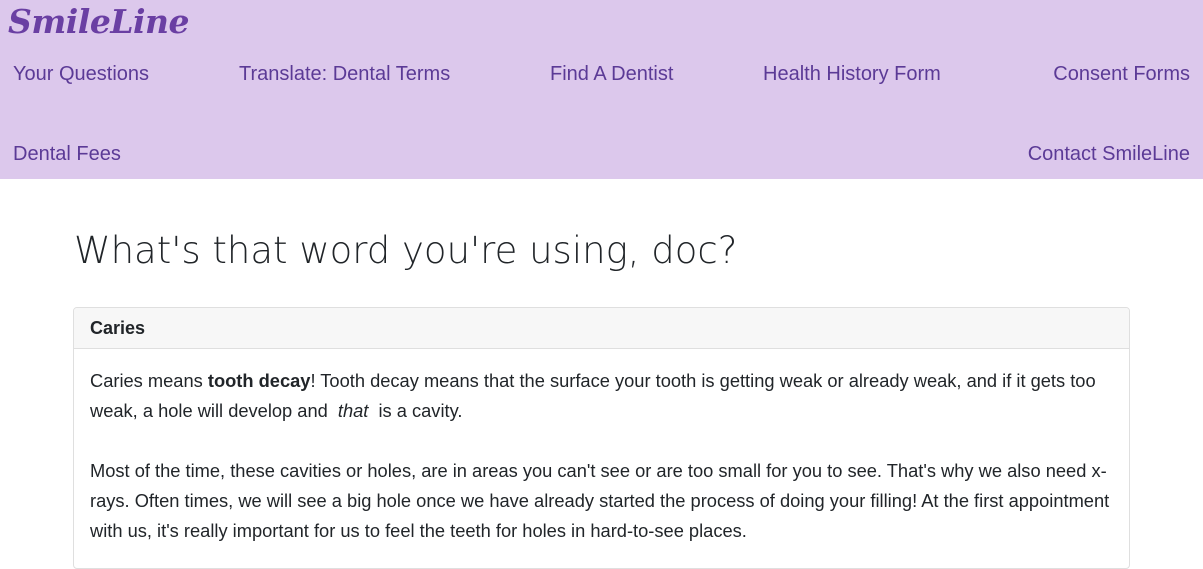 This screenshot has width=1203, height=569. Describe the element at coordinates (149, 380) in the screenshot. I see `definition-text-start: Caries means` at that location.